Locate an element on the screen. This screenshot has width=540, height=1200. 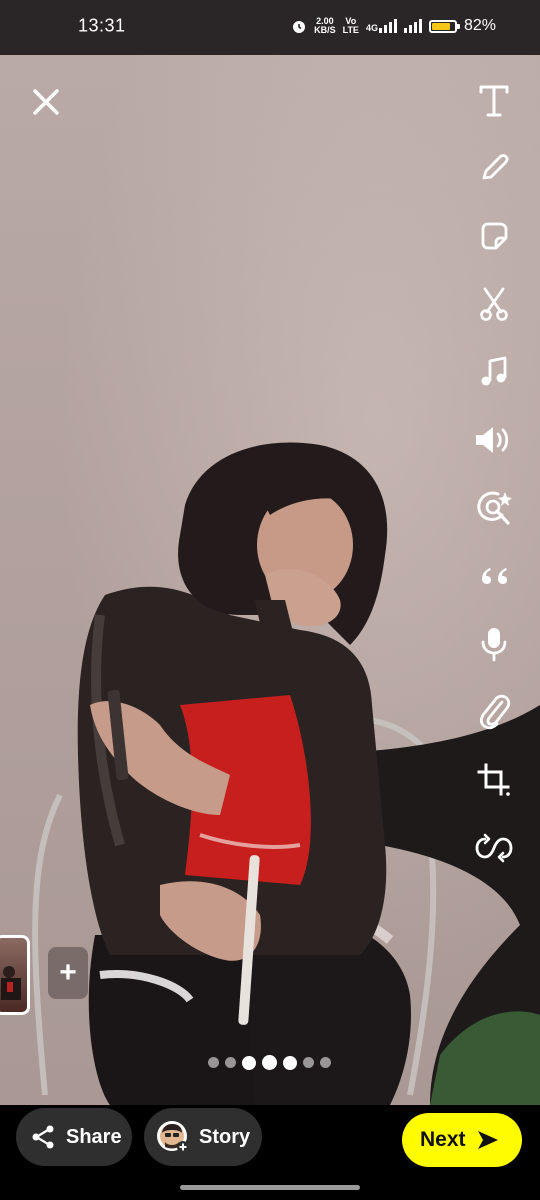
pencil-icon is located at coordinates (495, 167).